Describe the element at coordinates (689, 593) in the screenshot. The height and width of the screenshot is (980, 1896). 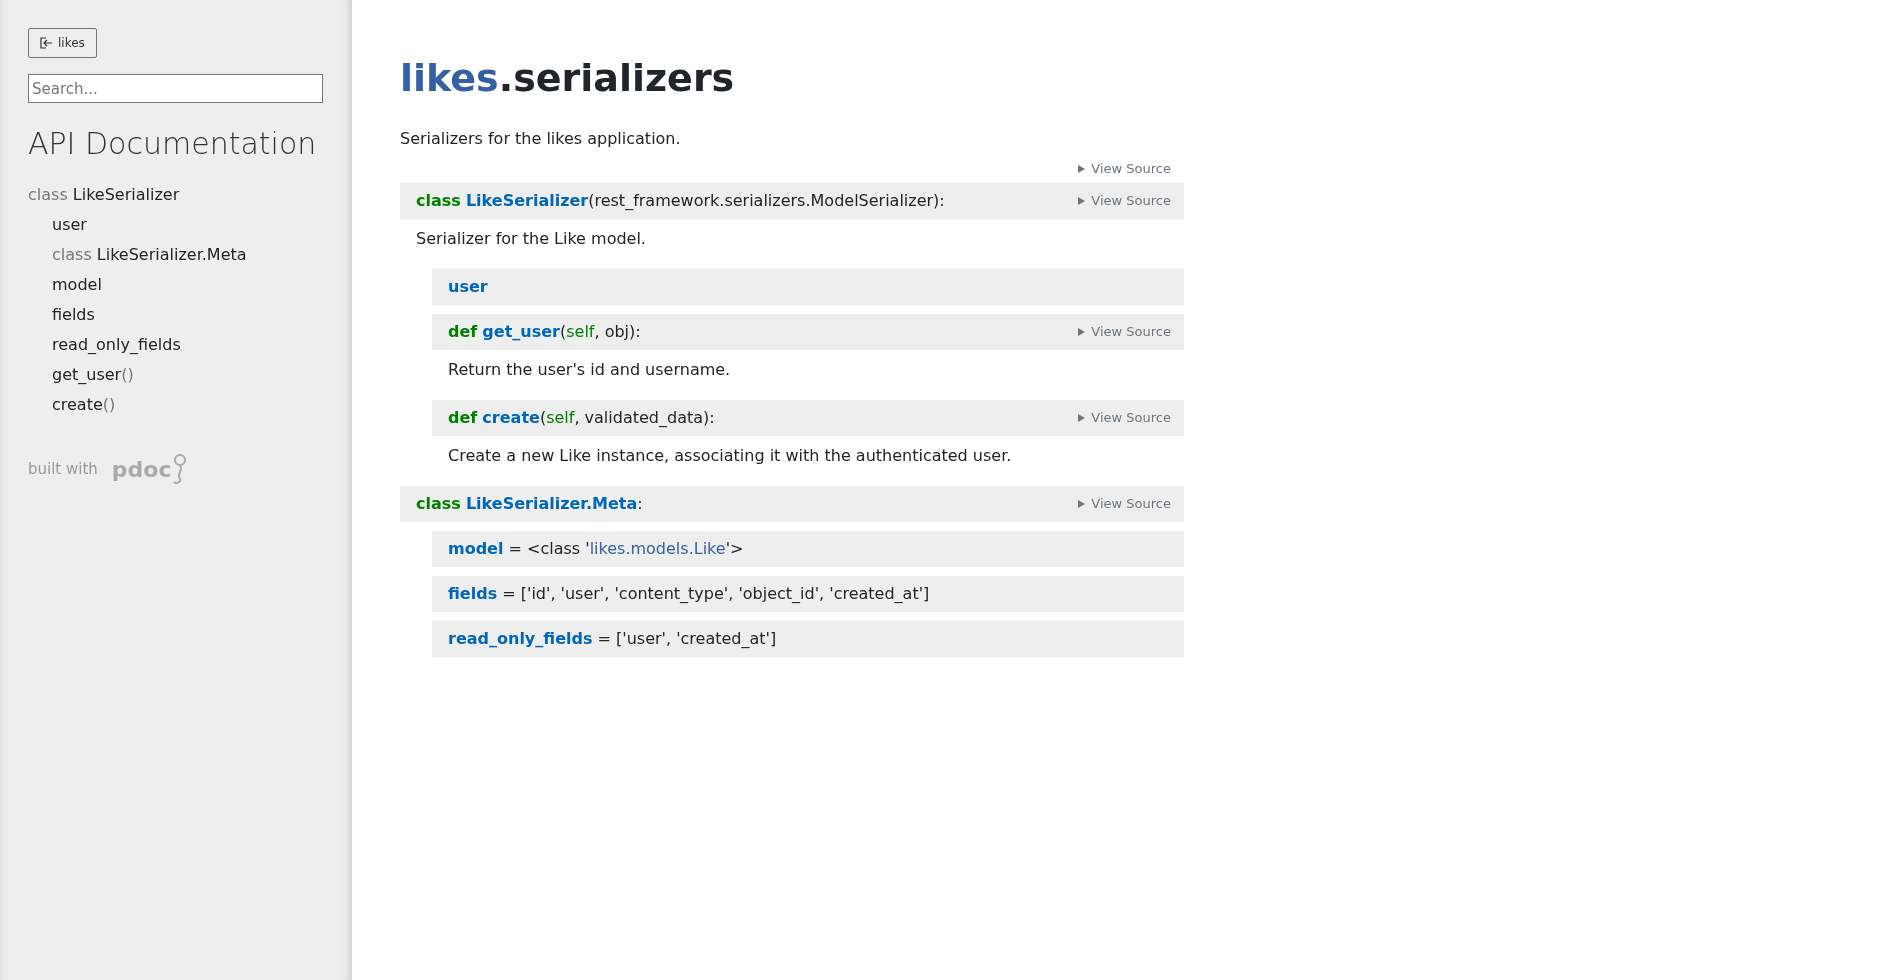
I see `signature: fields = ['id', 'user', 'content_type', 'object_id', 'created_at']` at that location.